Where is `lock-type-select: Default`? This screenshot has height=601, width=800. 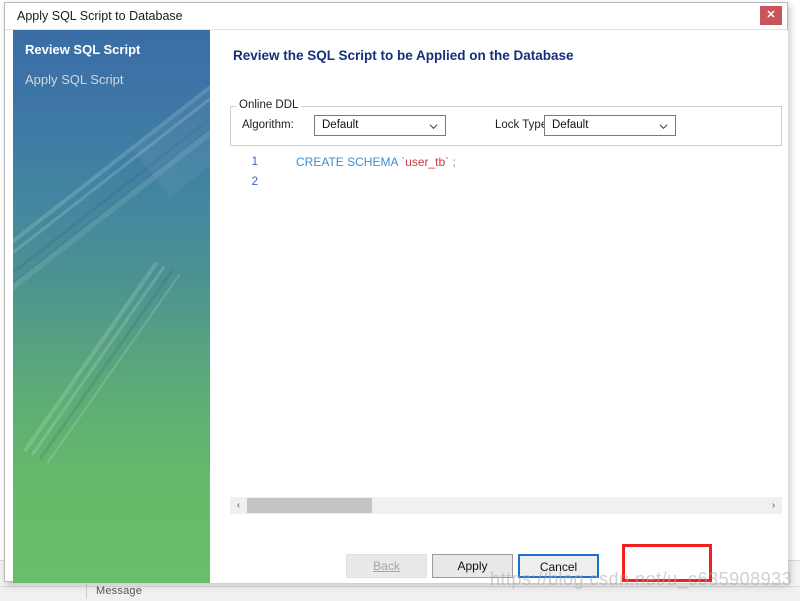
lock-type-select: Default is located at coordinates (610, 125).